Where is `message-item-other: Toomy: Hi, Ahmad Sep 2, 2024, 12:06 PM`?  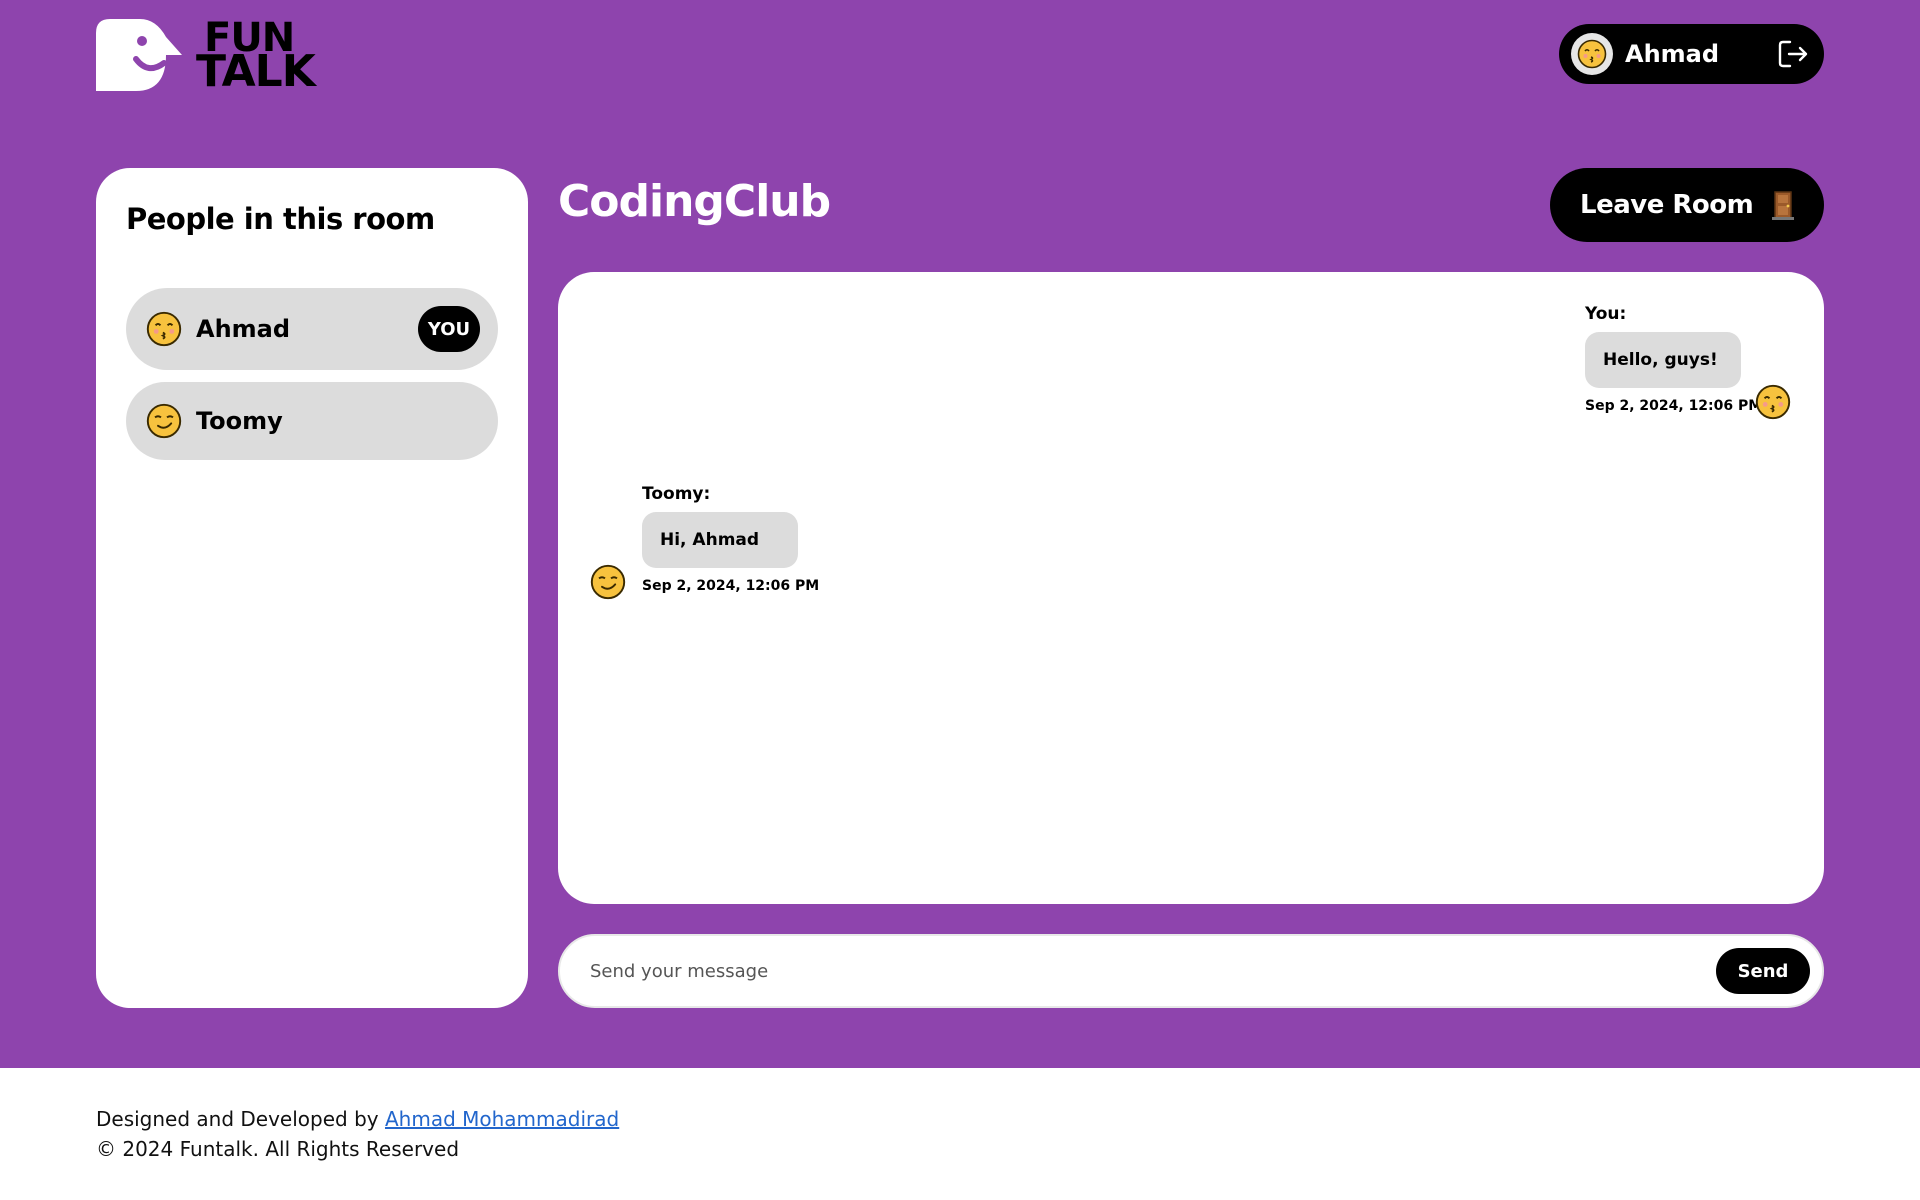
message-item-other: Toomy: Hi, Ahmad Sep 2, 2024, 12:06 PM is located at coordinates (706, 542).